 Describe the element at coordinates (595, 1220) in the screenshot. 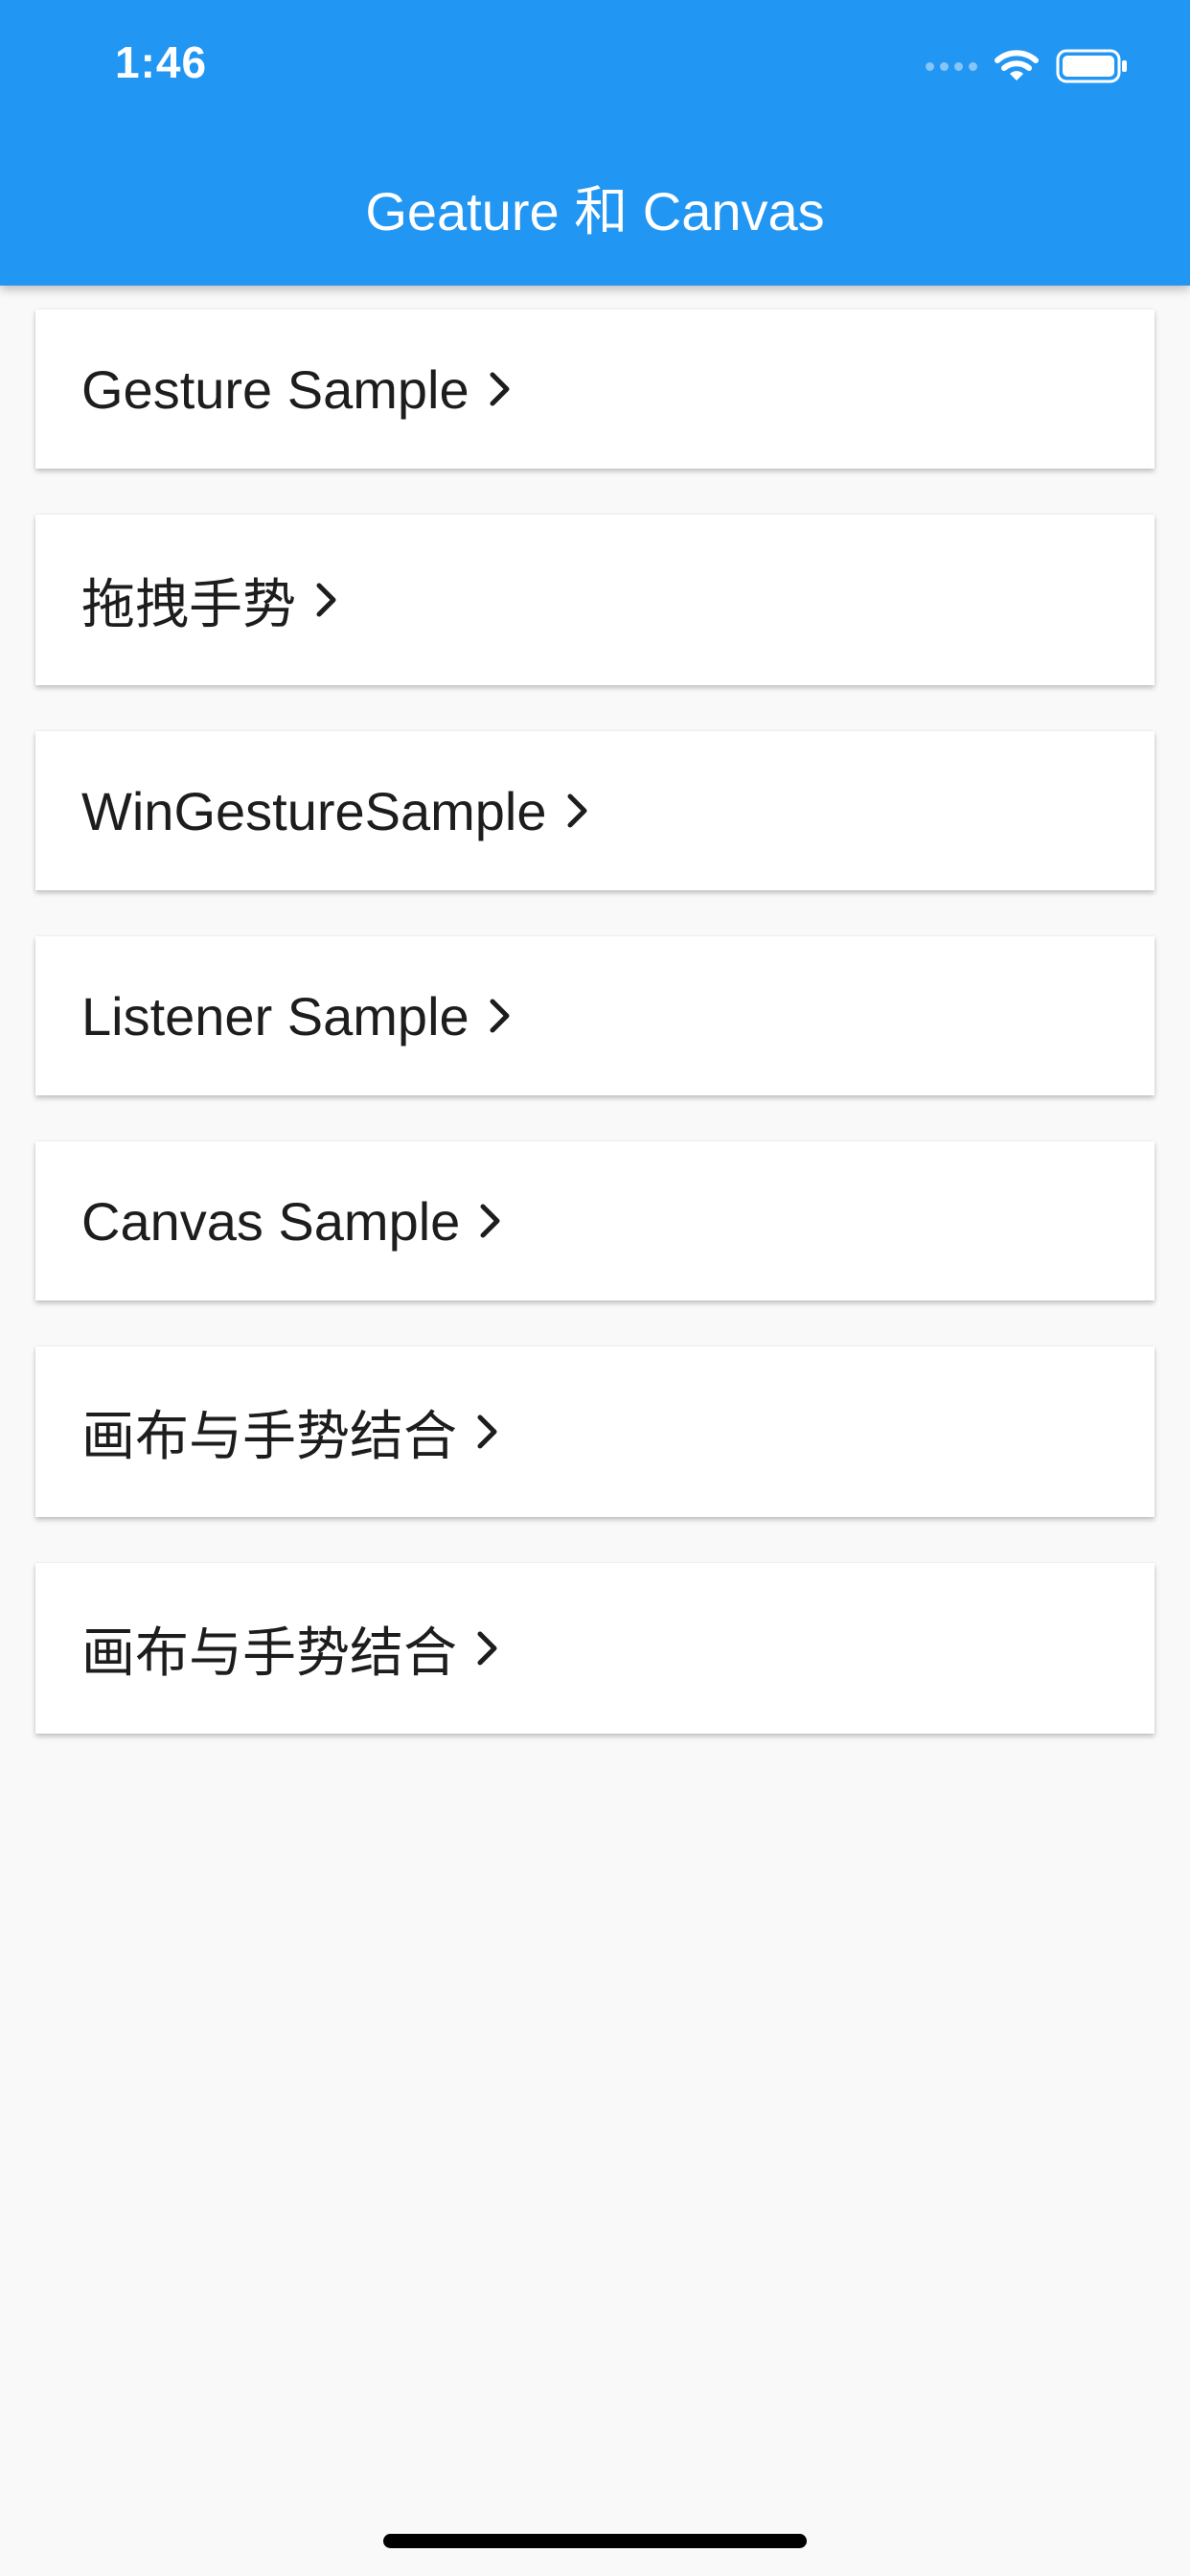

I see `menu-item-canvas-sample: Canvas Sample` at that location.